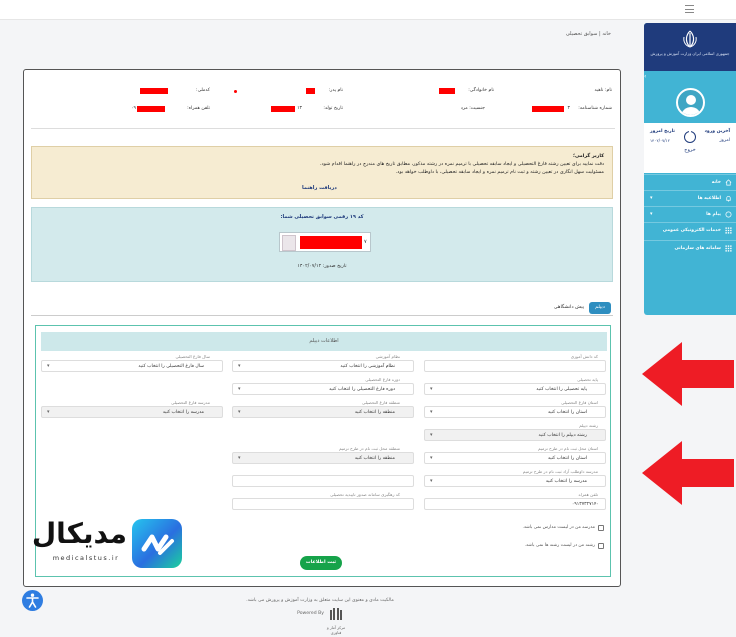 This screenshot has height=637, width=736. What do you see at coordinates (331, 242) in the screenshot?
I see `tracking-code-redacted` at bounding box center [331, 242].